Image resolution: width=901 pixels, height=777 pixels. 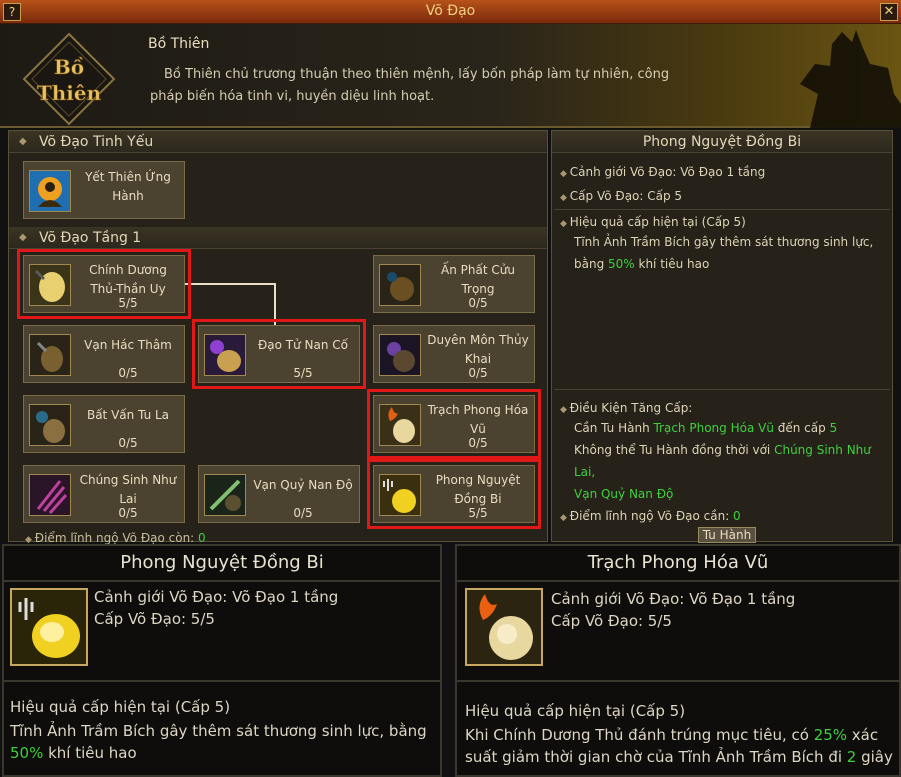 What do you see at coordinates (631, 408) in the screenshot?
I see `conditions-title-text: Điều Kiện Tăng Cấp:` at bounding box center [631, 408].